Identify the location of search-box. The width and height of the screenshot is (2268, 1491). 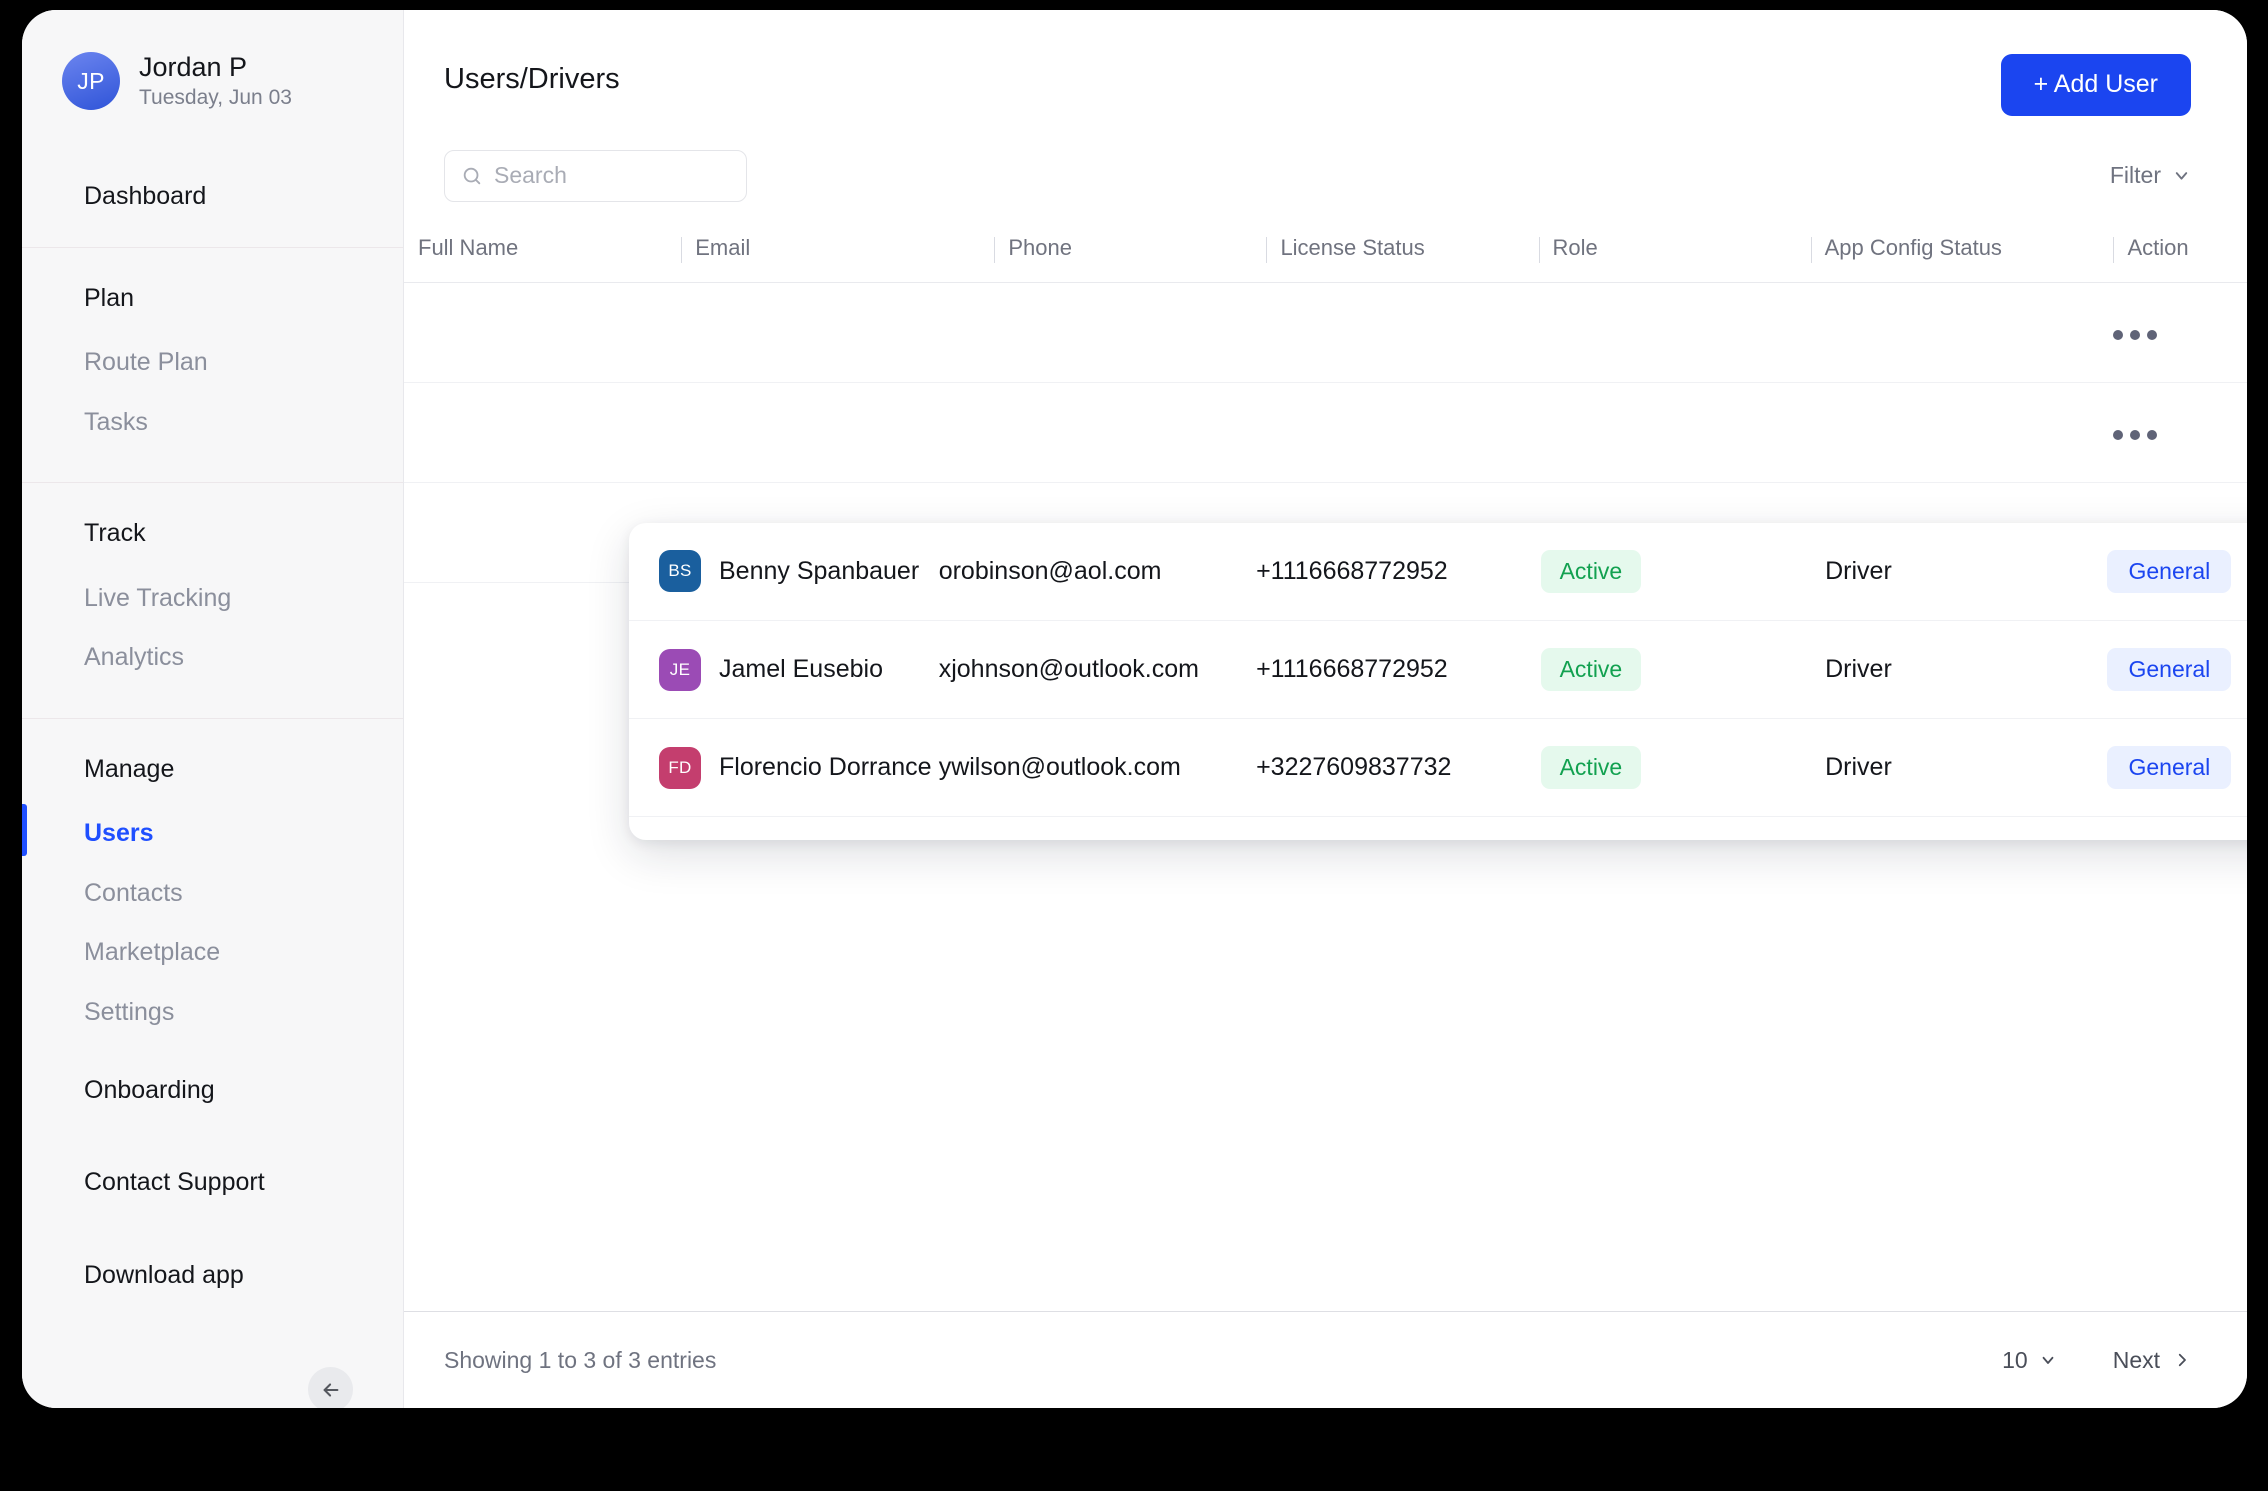
(595, 175).